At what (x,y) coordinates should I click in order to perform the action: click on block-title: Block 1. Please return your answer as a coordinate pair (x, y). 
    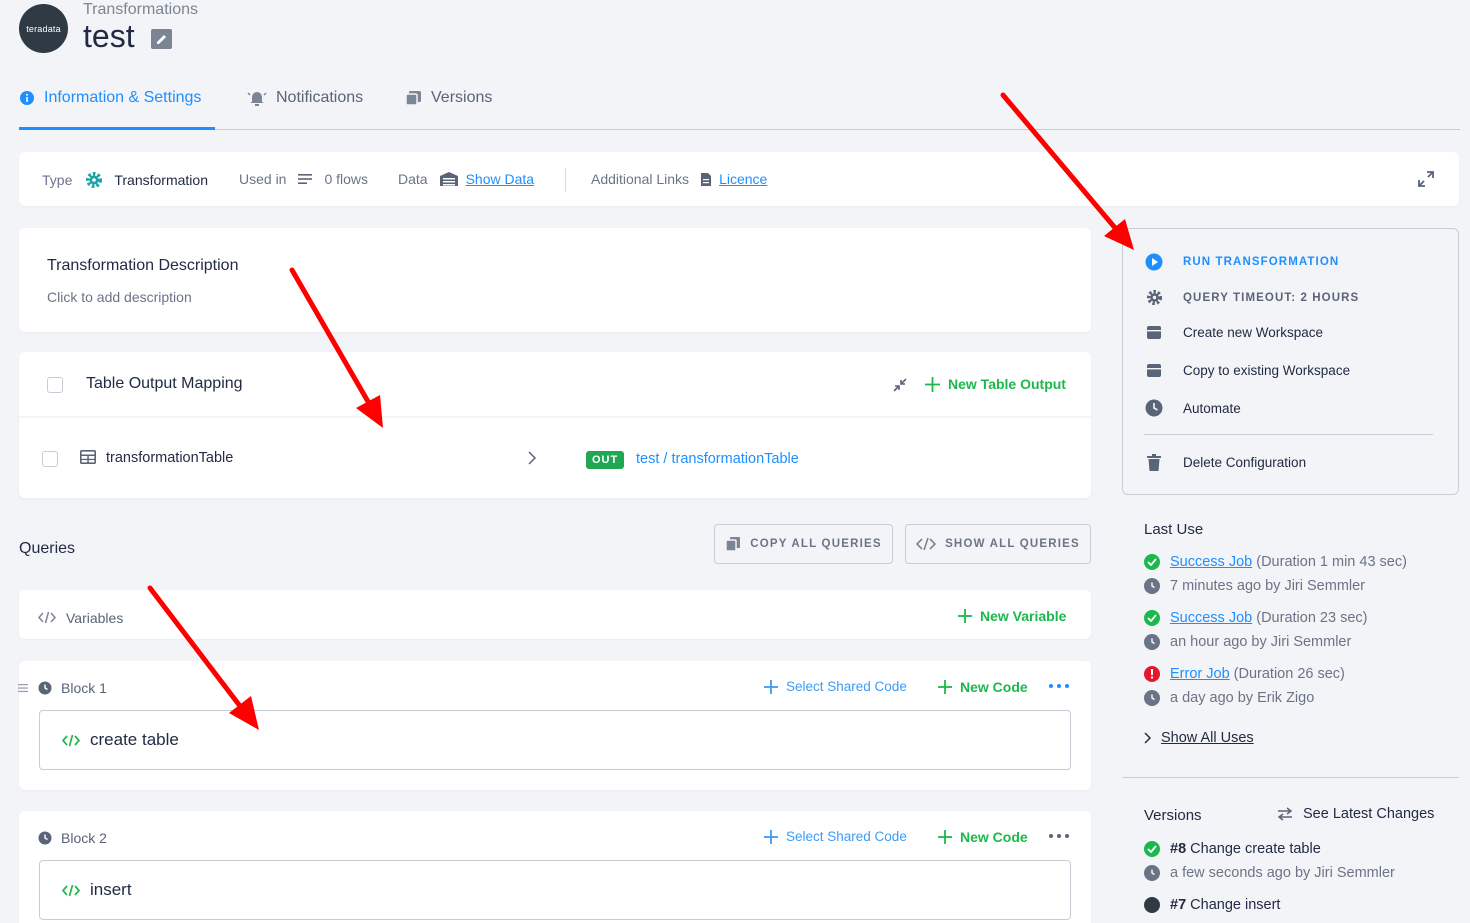
    Looking at the image, I should click on (84, 688).